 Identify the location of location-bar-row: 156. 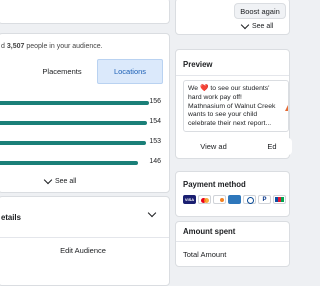
(82, 102).